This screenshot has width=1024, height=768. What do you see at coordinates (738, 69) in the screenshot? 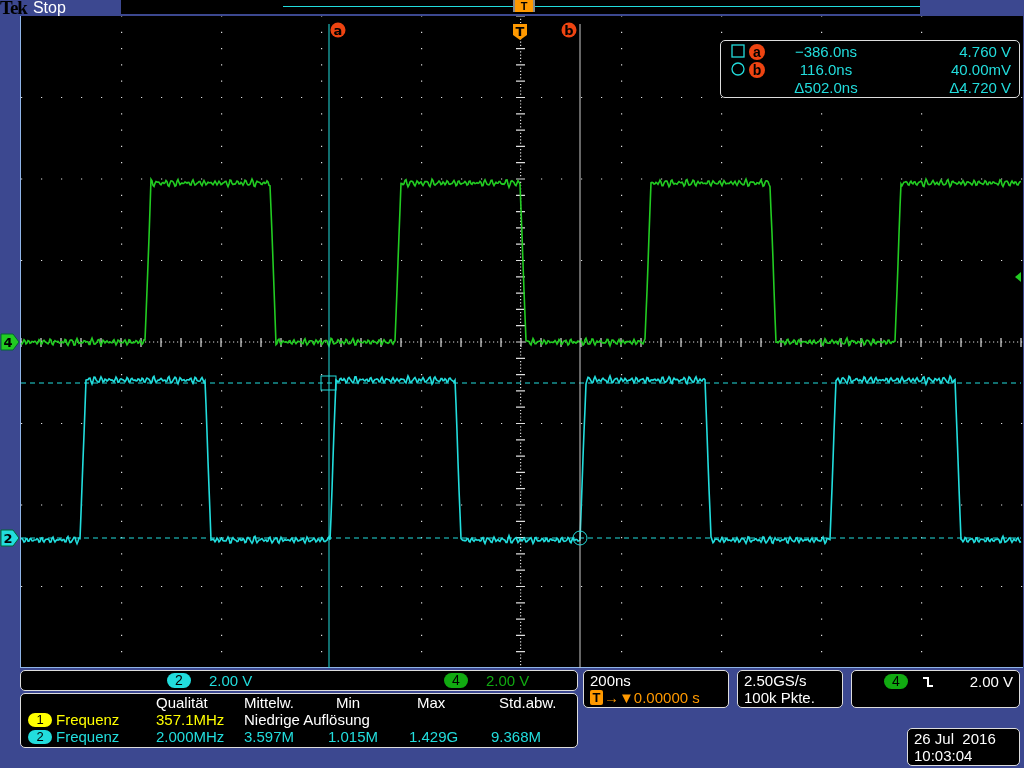
I see `circle-icon` at bounding box center [738, 69].